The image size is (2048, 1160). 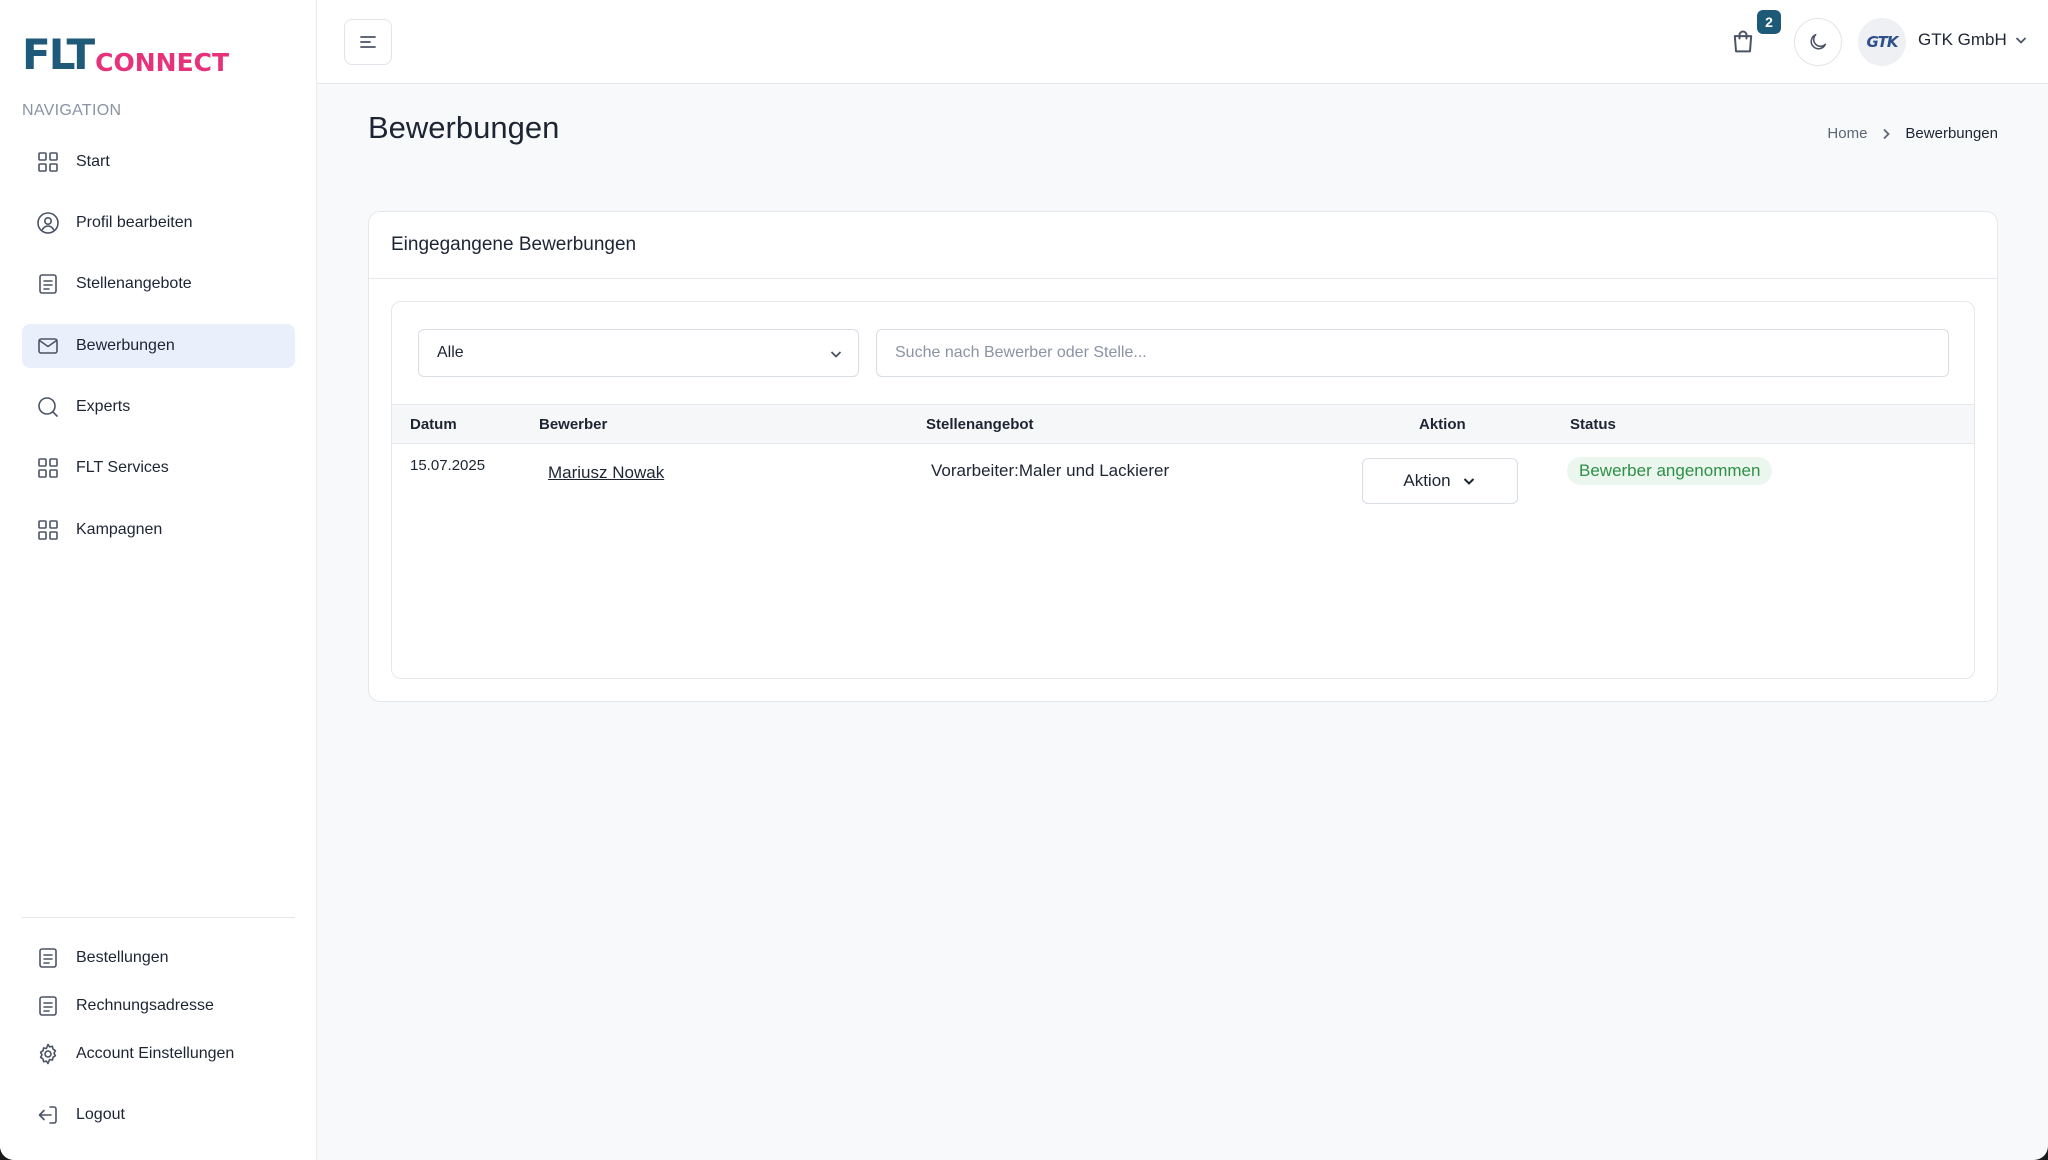 I want to click on search-input, so click(x=1412, y=353).